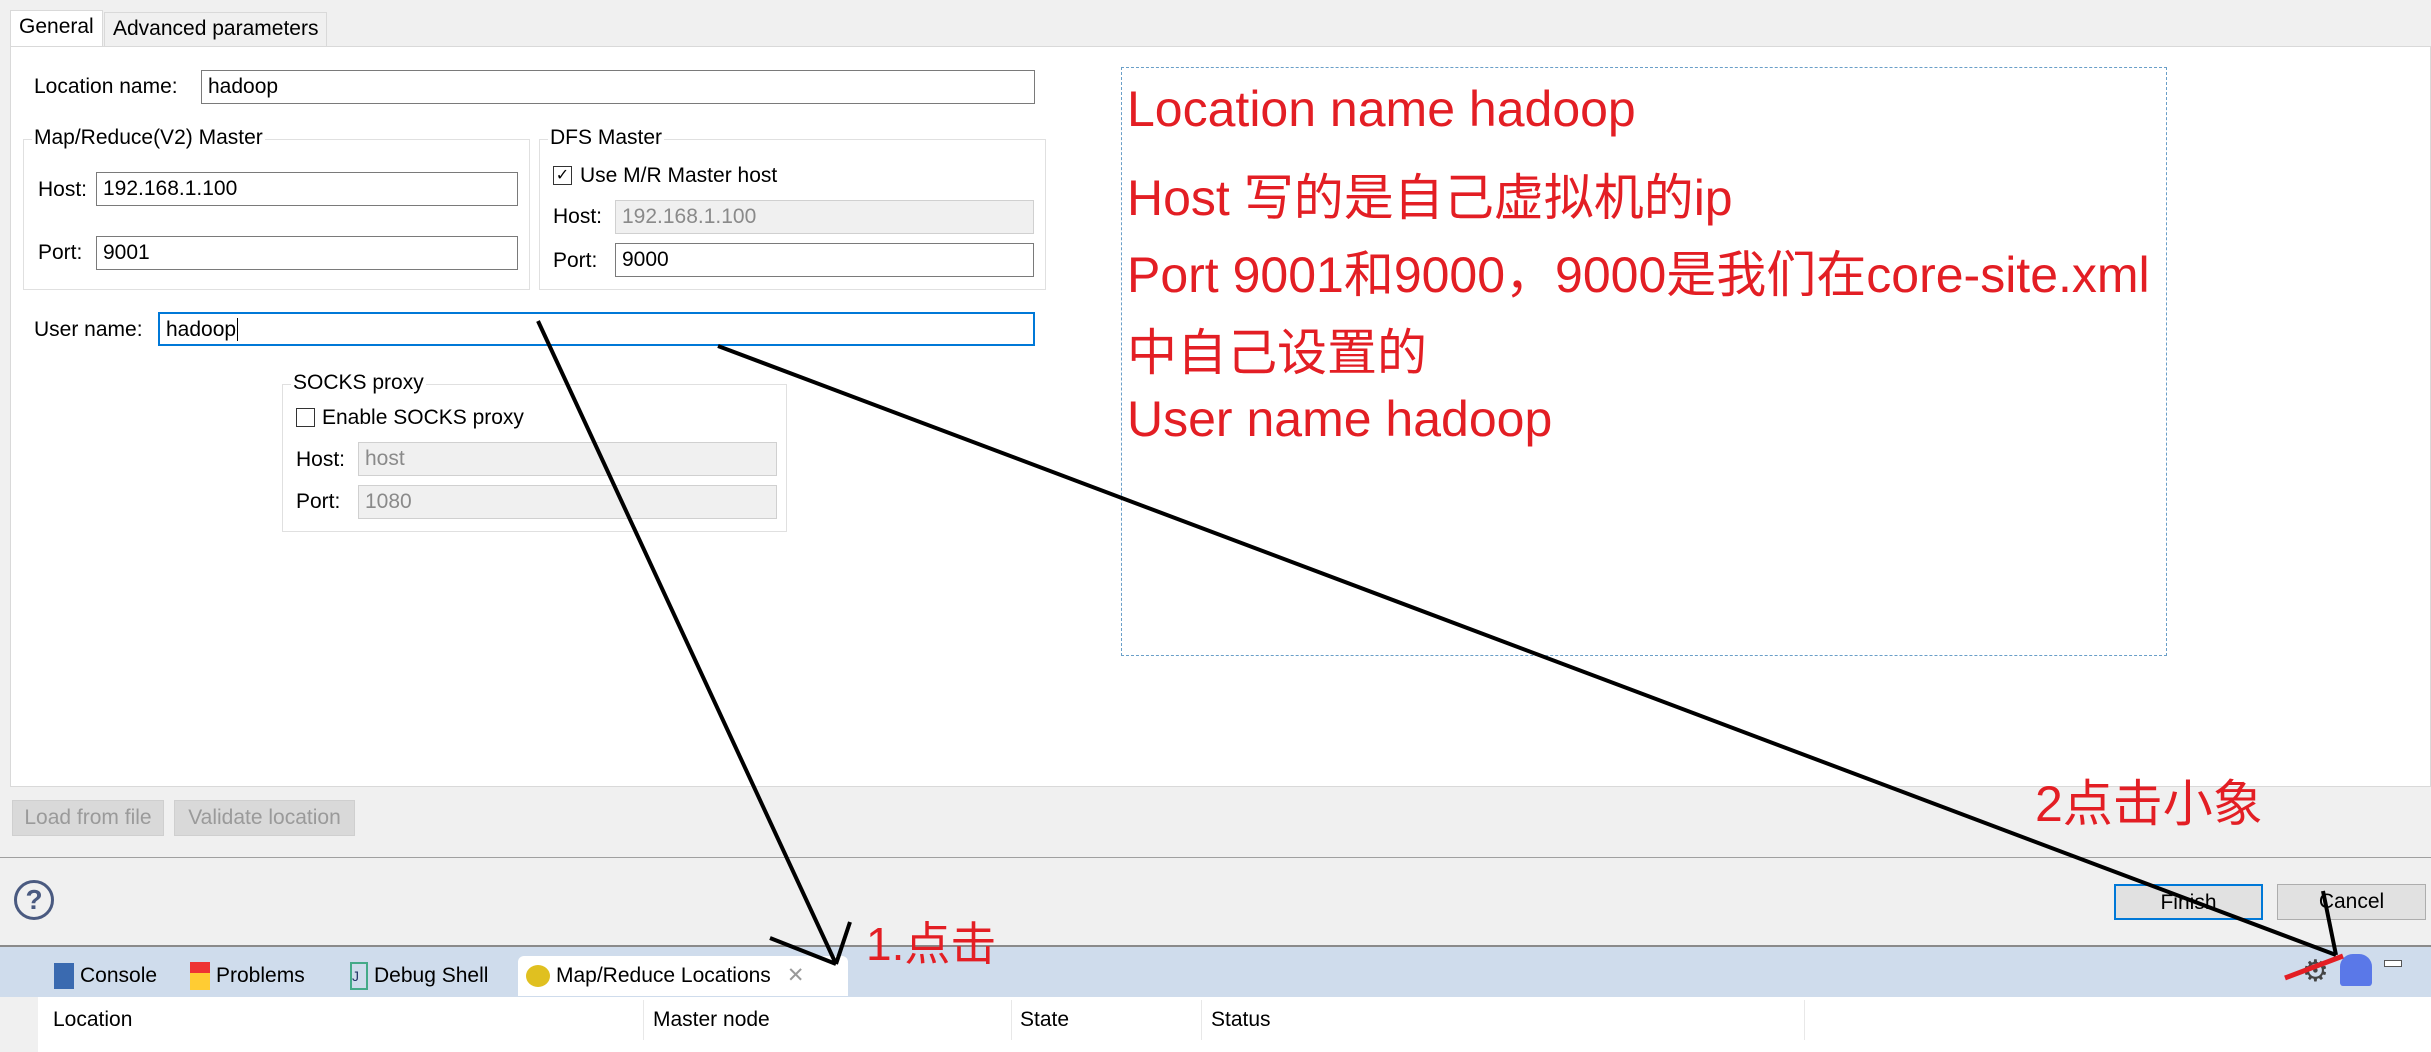 The height and width of the screenshot is (1052, 2431). What do you see at coordinates (2149, 804) in the screenshot?
I see `step-2-label: 2点击小象` at bounding box center [2149, 804].